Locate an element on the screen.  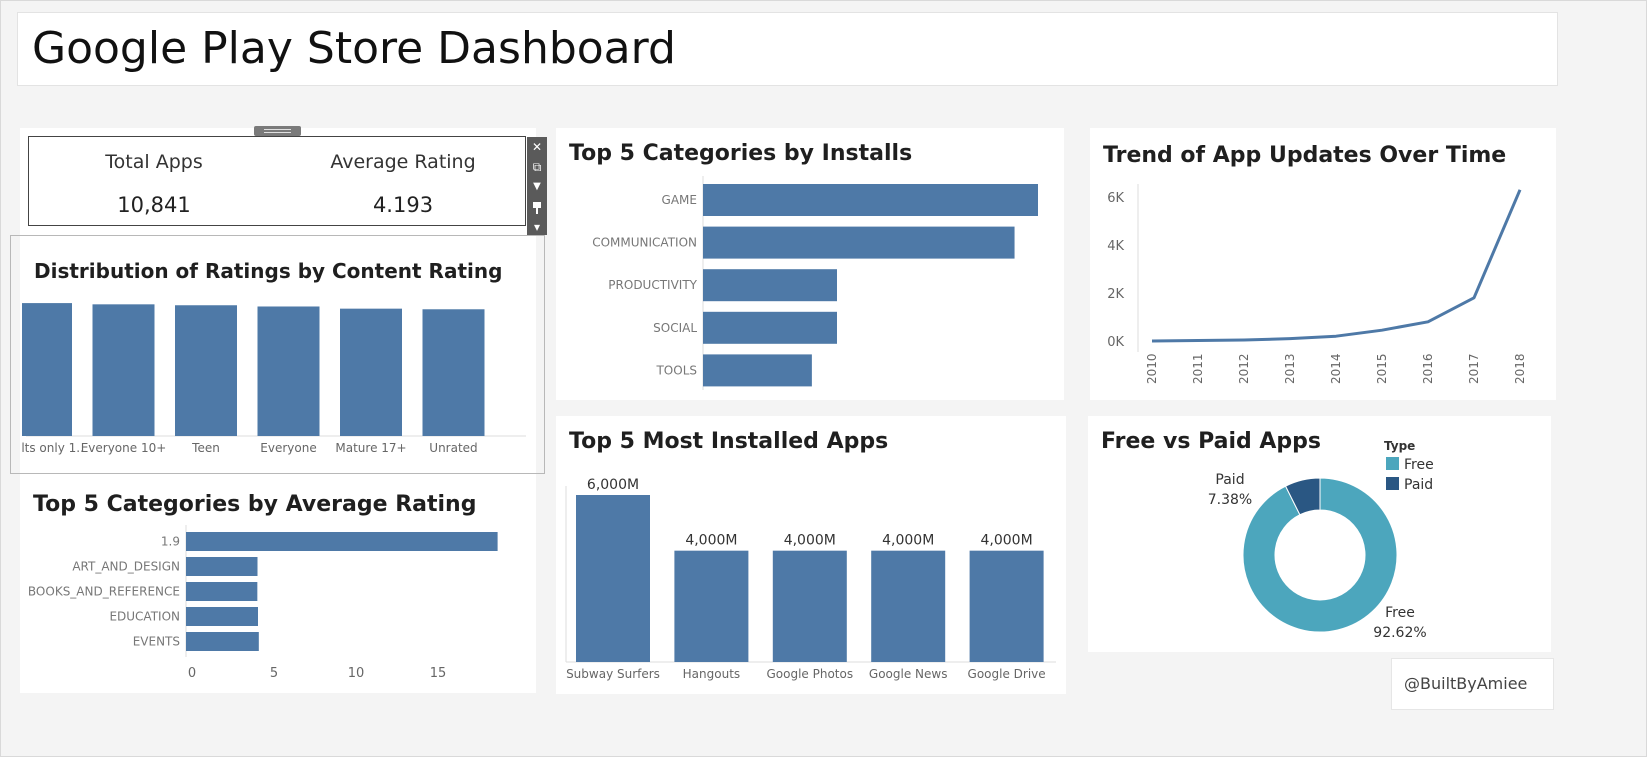
y-tick-label: 2K is located at coordinates (1115, 294).